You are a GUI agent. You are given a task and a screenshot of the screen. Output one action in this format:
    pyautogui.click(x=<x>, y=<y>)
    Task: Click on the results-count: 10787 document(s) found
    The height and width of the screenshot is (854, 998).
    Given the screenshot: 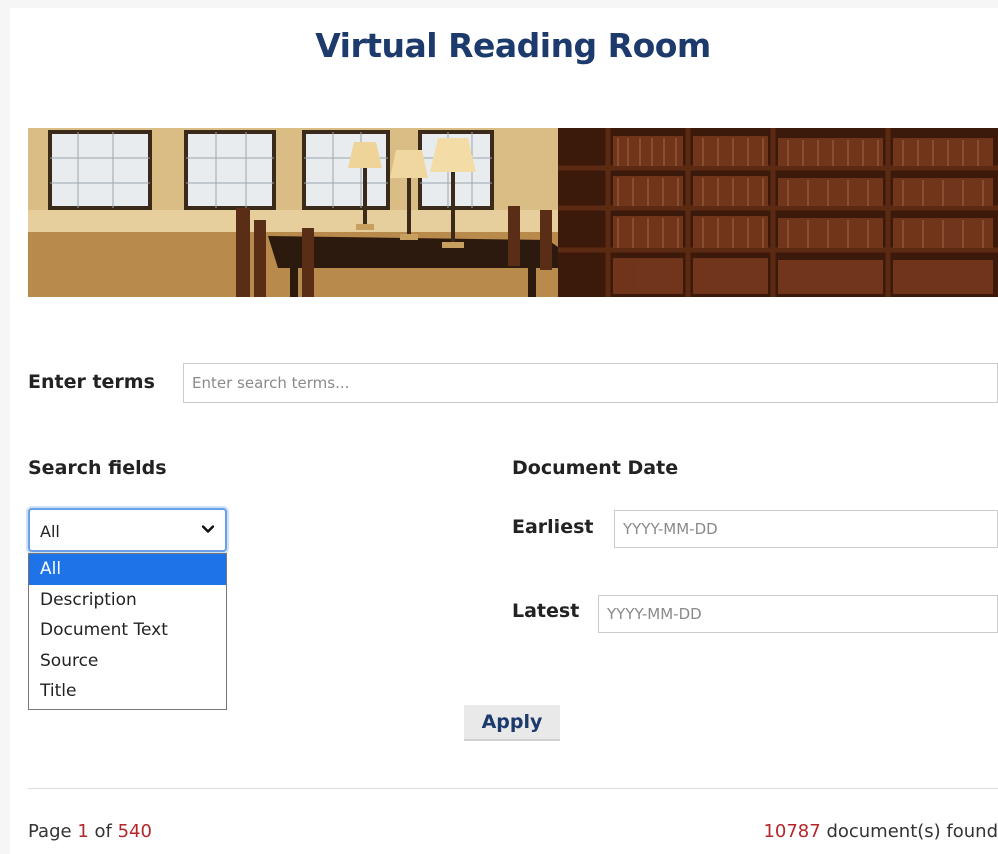 What is the action you would take?
    pyautogui.click(x=880, y=831)
    